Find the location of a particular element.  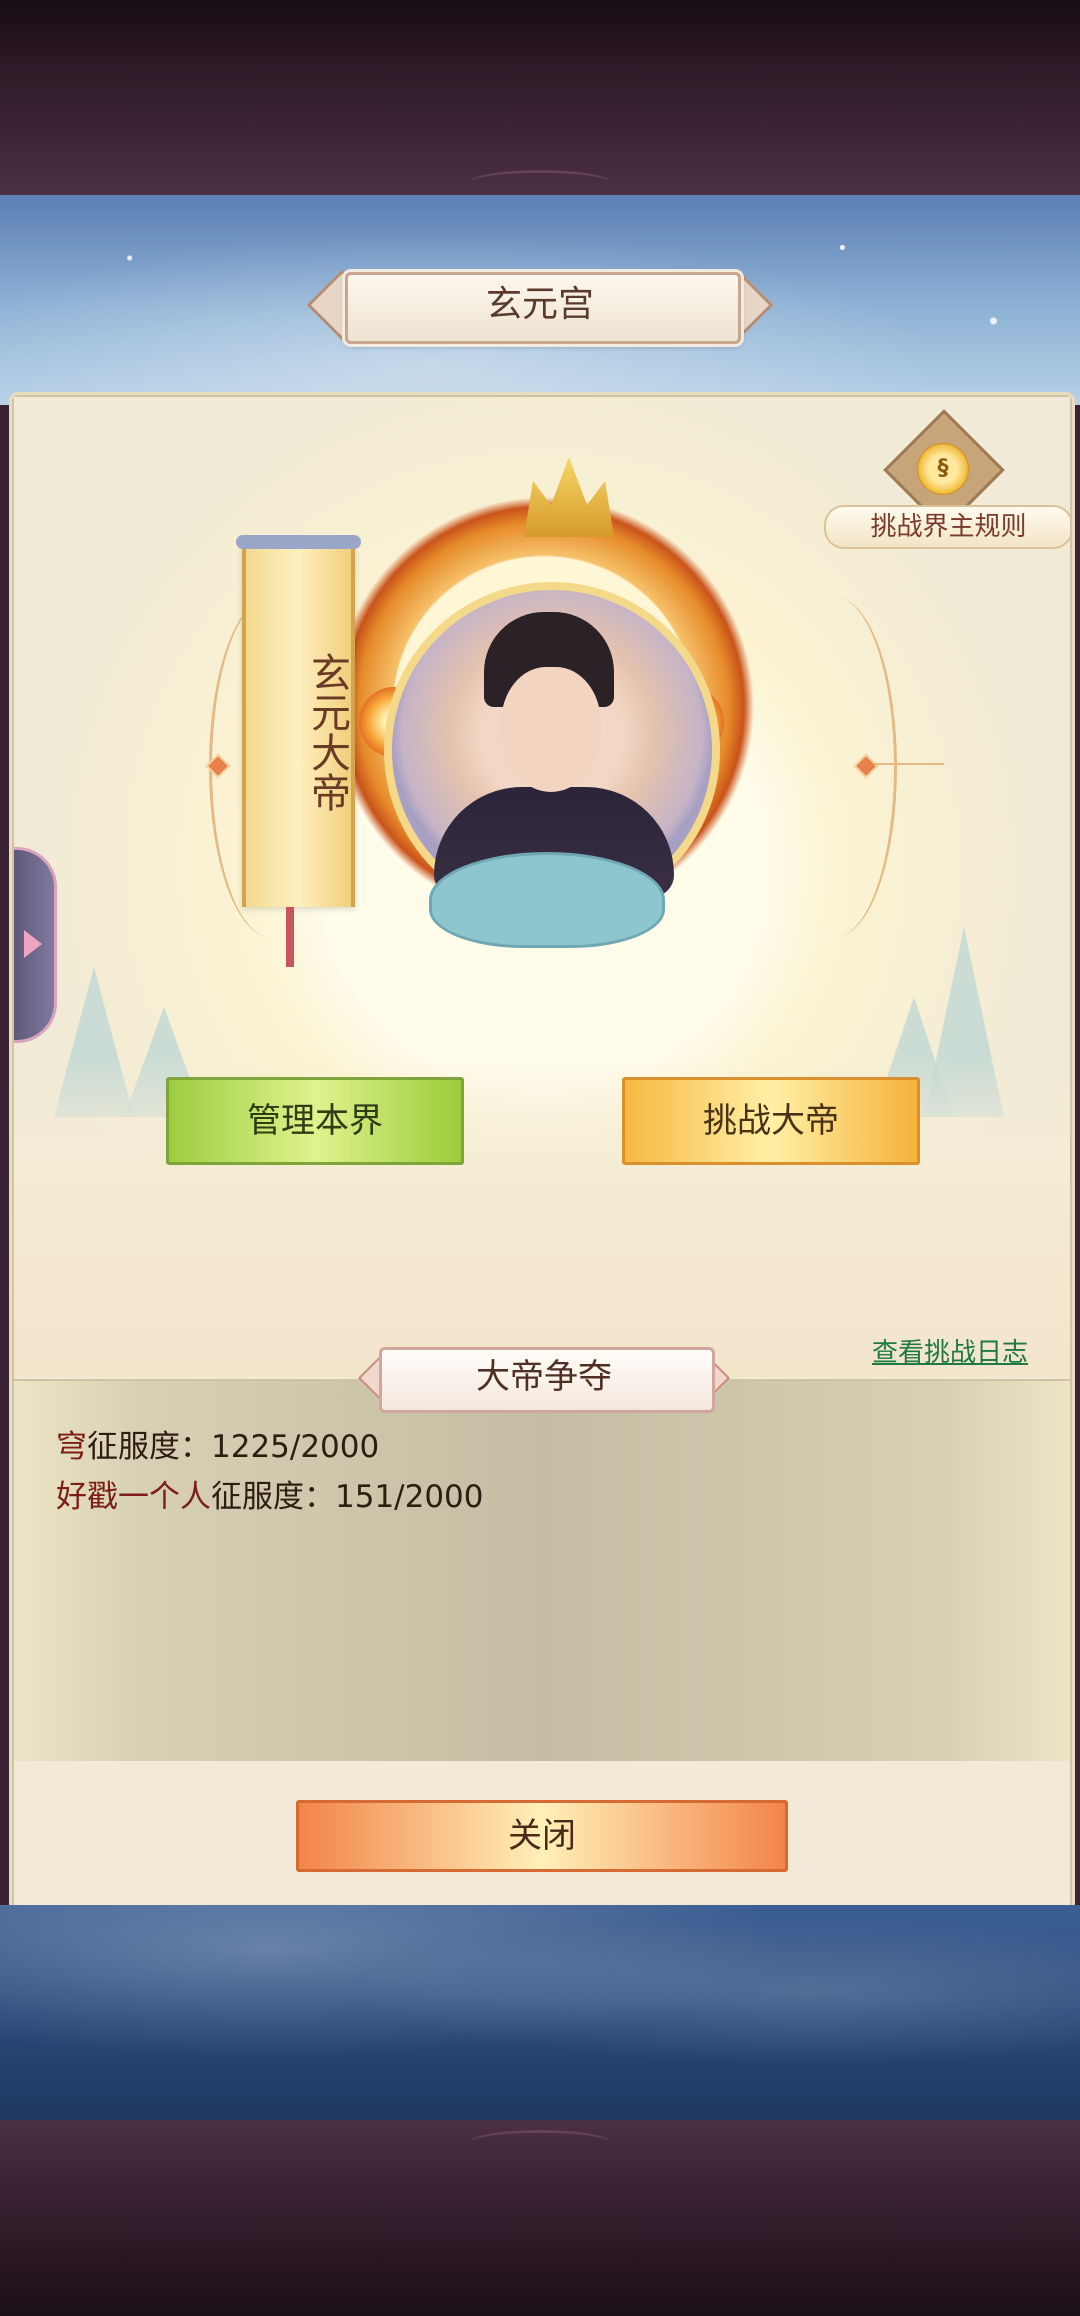

player-name: 穹 is located at coordinates (71, 1447).